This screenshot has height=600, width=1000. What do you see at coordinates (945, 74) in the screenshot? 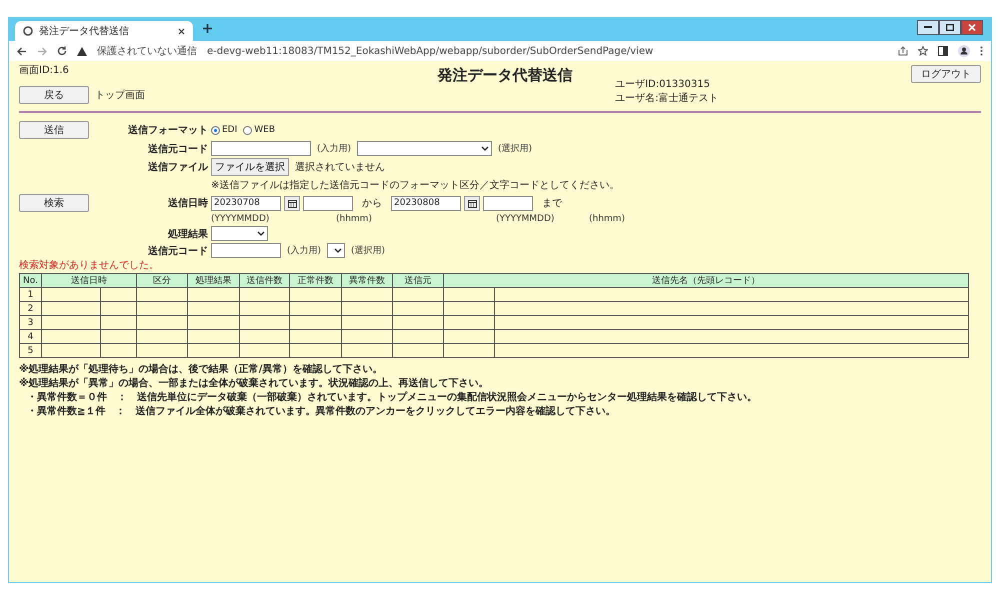
I see `logout-button: ログアウト` at bounding box center [945, 74].